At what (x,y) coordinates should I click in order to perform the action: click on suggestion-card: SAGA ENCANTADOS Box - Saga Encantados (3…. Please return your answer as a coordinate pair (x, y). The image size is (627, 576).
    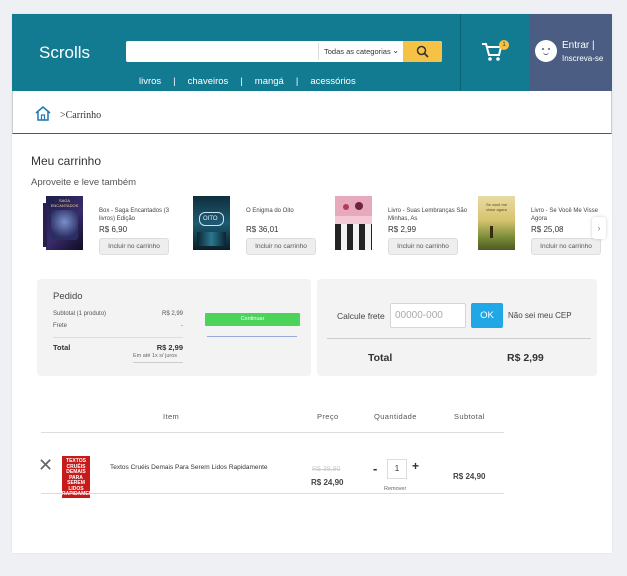
    Looking at the image, I should click on (114, 226).